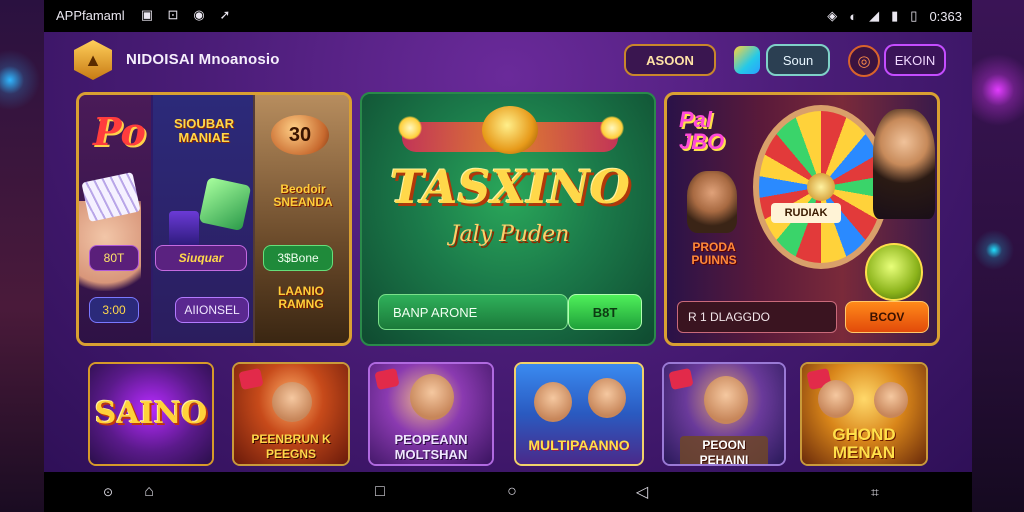 This screenshot has width=1024, height=512. What do you see at coordinates (201, 258) in the screenshot?
I see `banner-left-chip-2: Siuquar` at bounding box center [201, 258].